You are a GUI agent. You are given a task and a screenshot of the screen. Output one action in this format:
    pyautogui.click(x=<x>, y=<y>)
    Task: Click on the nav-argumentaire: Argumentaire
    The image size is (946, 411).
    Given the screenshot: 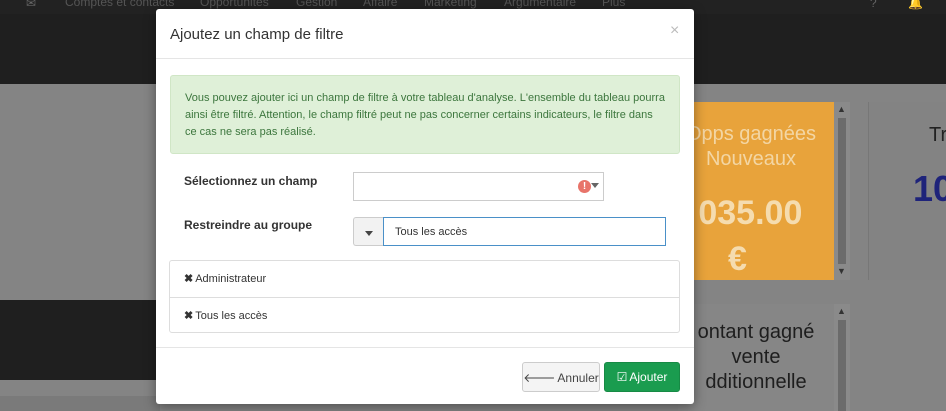 What is the action you would take?
    pyautogui.click(x=540, y=4)
    